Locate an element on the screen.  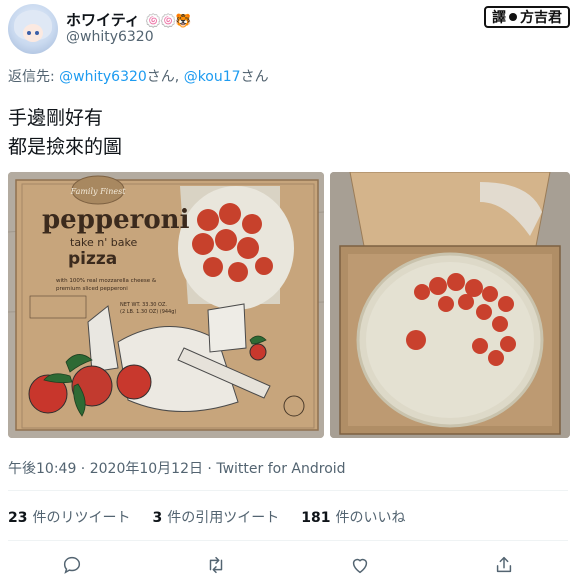
box-product-text: pizza is located at coordinates (92, 259).